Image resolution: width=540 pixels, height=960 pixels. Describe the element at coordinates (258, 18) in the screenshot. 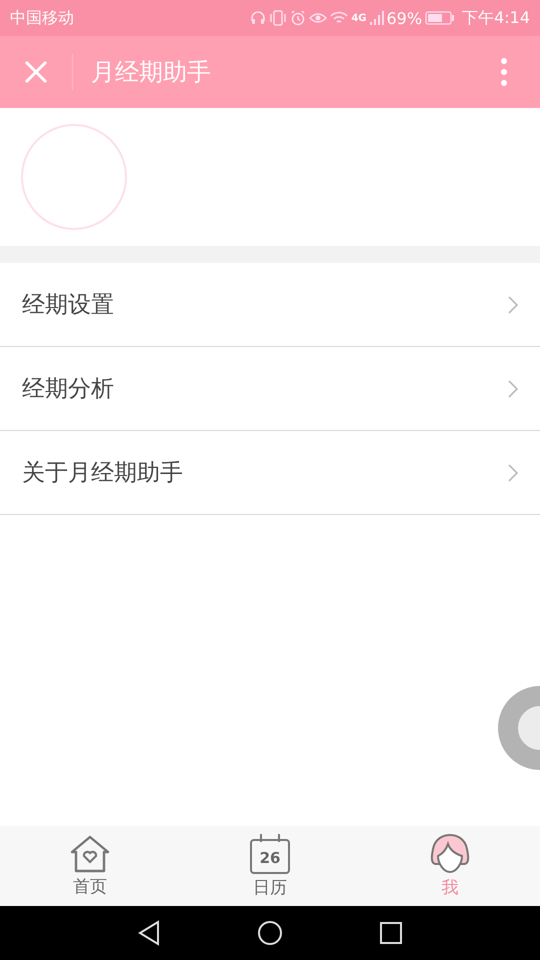

I see `headphones-icon` at that location.